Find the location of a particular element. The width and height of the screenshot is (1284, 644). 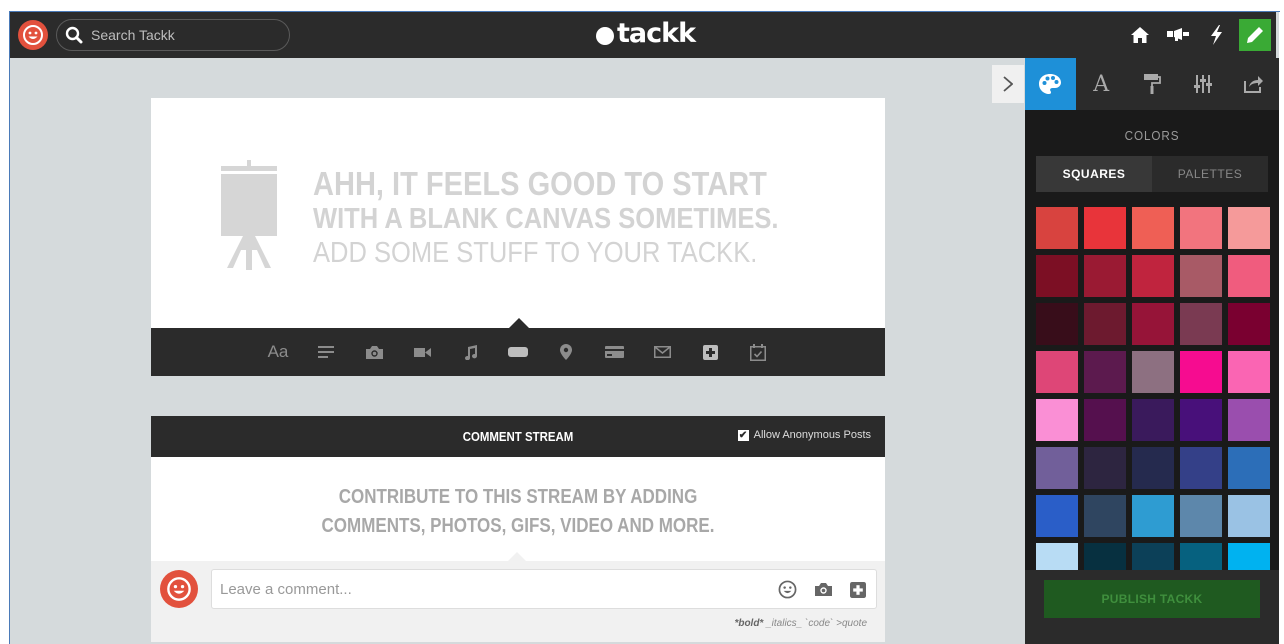

palettes-toggle: PALETTES is located at coordinates (1210, 174).